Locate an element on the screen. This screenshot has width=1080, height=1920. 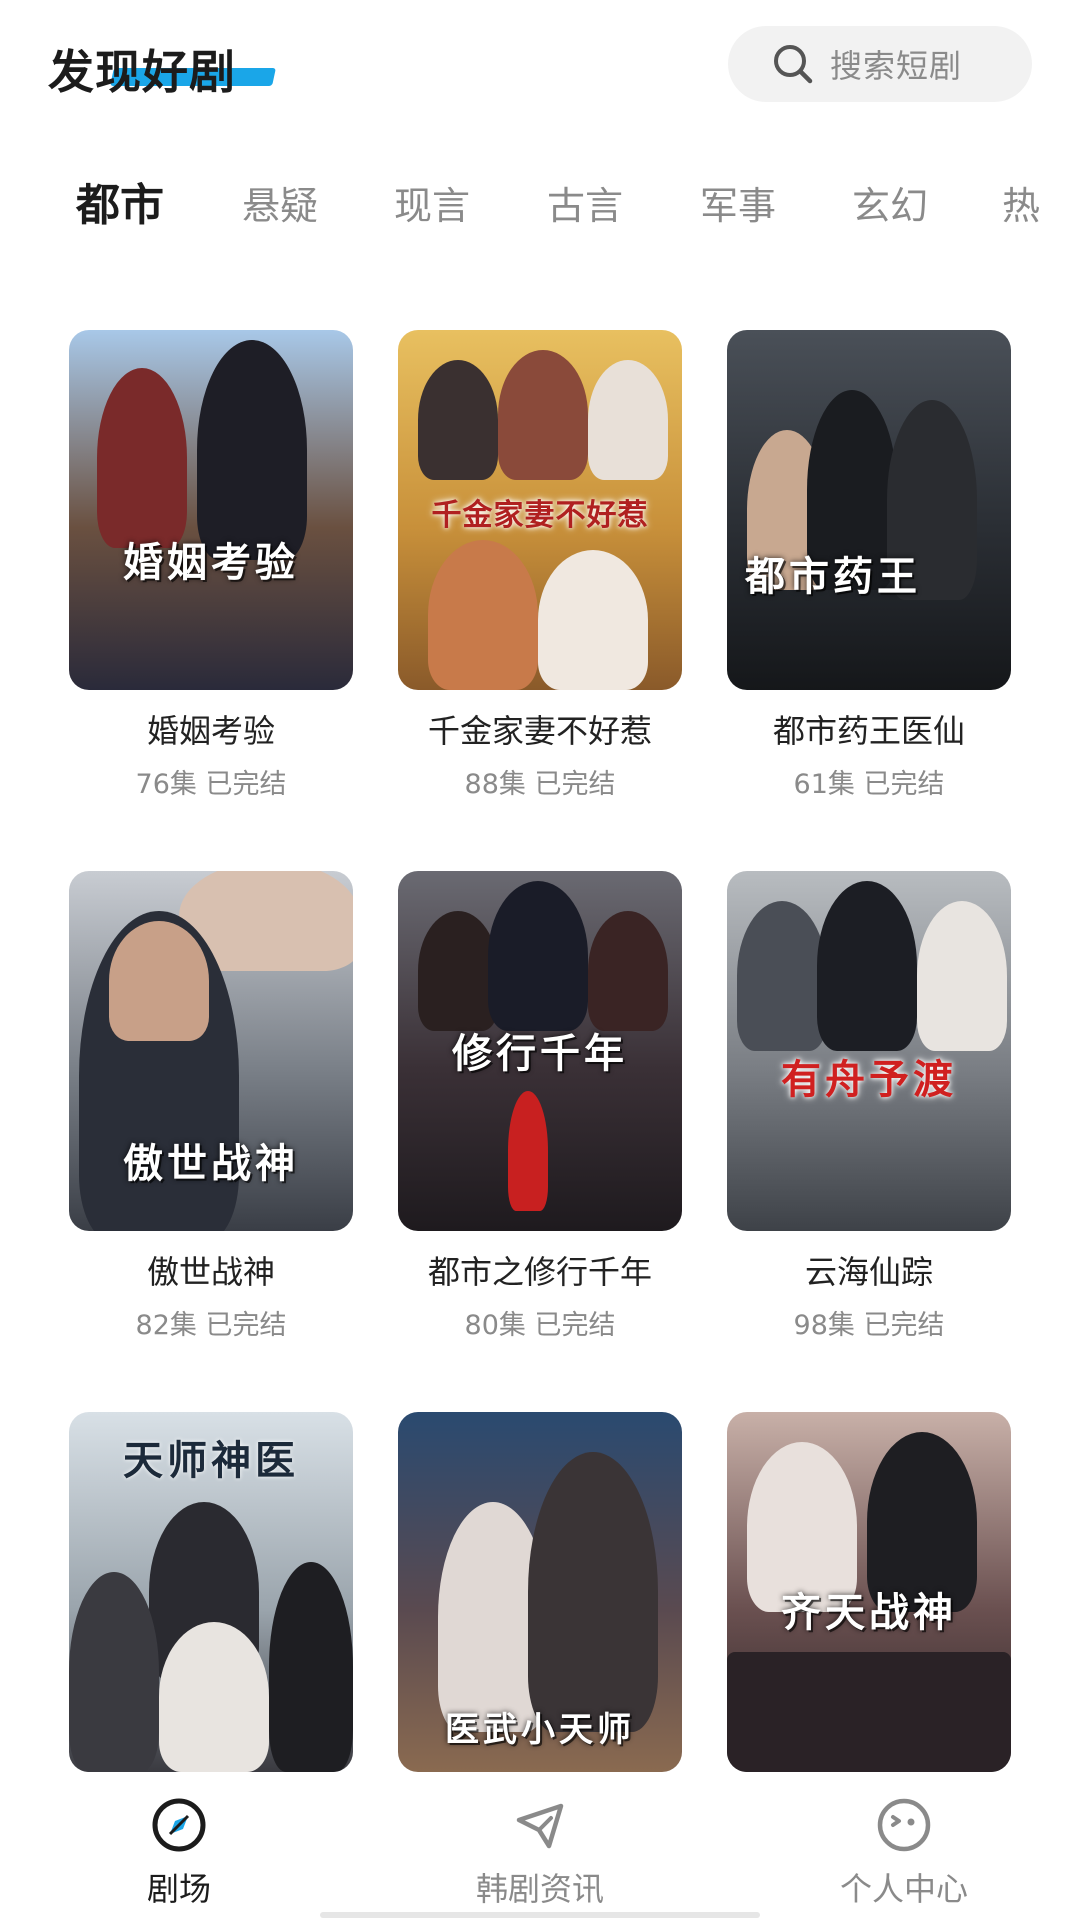
episode-count: 80集 is located at coordinates (495, 1325).